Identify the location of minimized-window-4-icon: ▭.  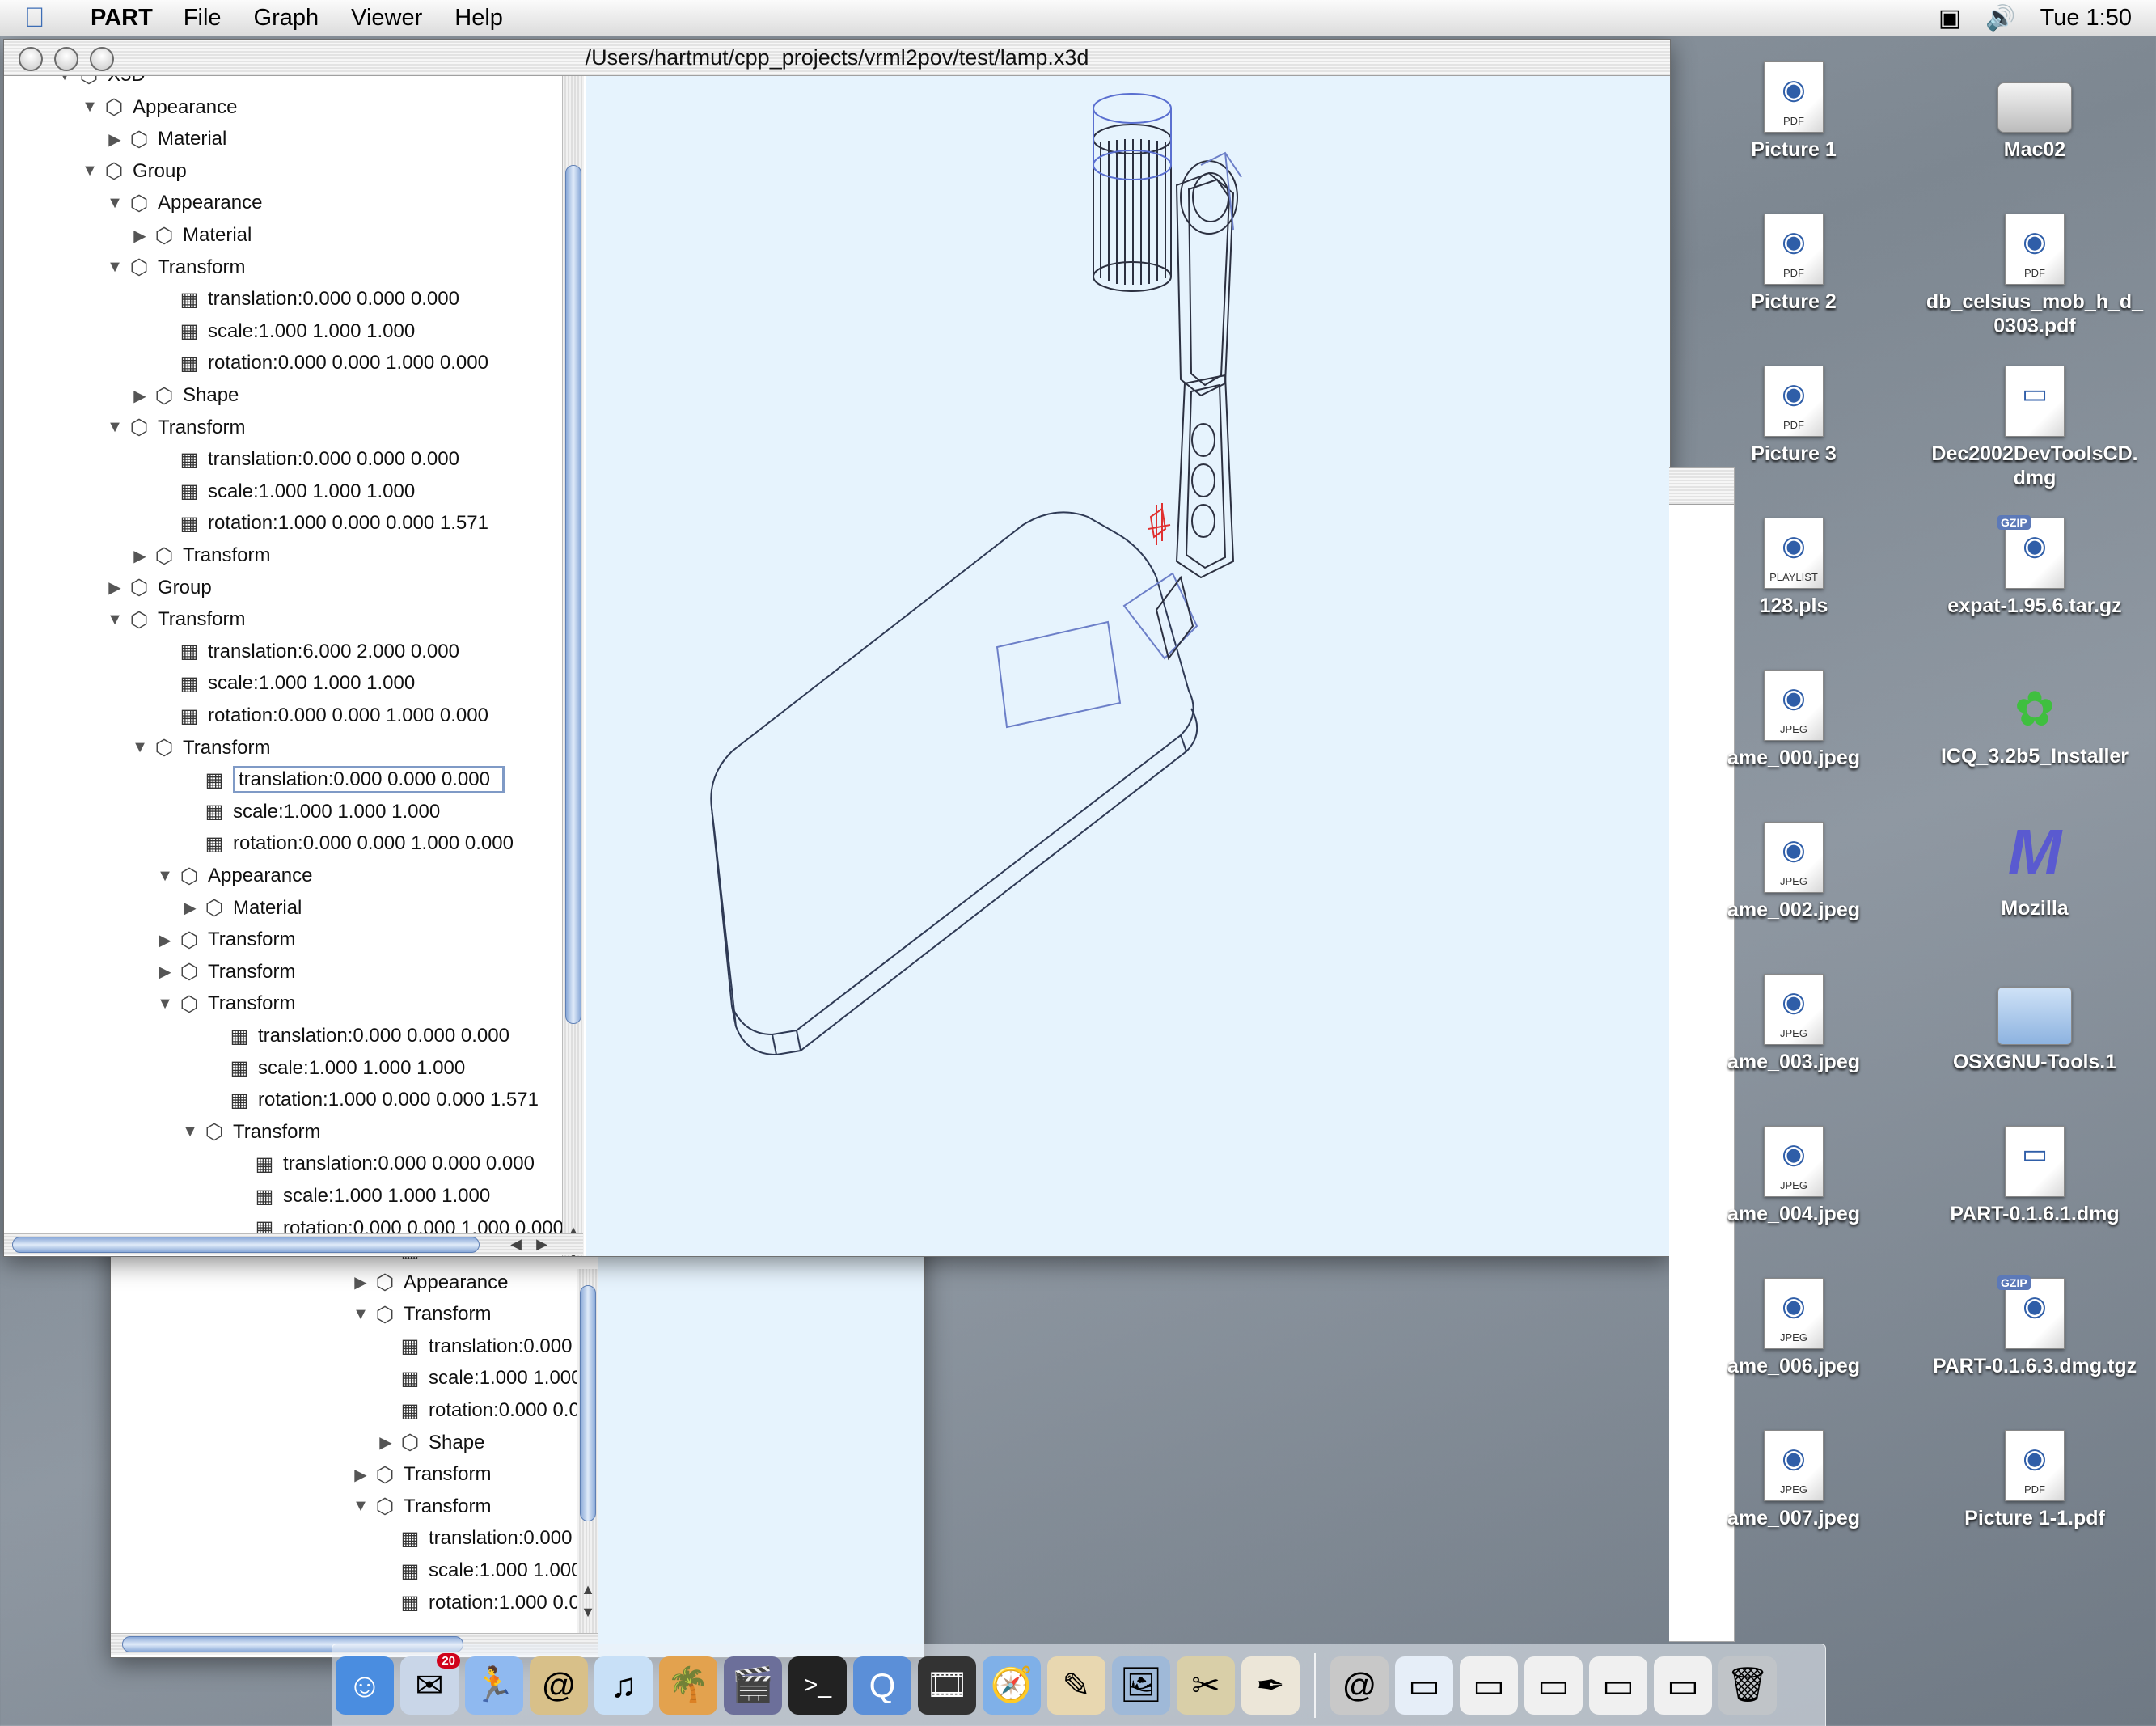
(1618, 1685).